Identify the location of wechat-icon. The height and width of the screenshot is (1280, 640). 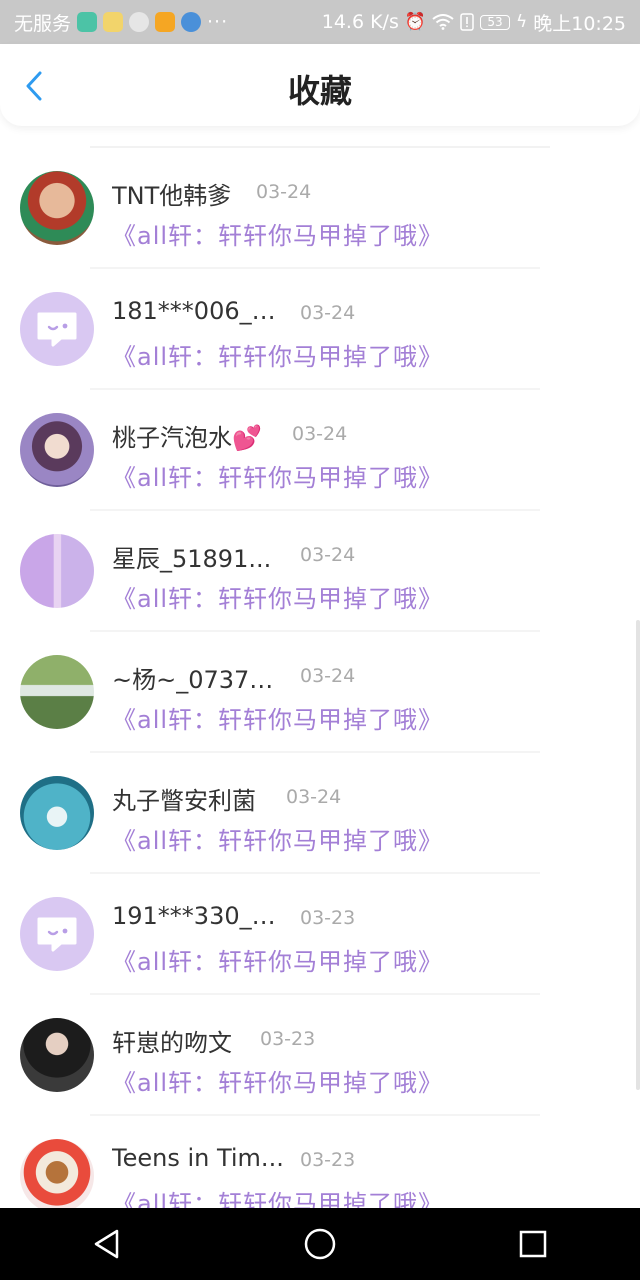
(139, 22).